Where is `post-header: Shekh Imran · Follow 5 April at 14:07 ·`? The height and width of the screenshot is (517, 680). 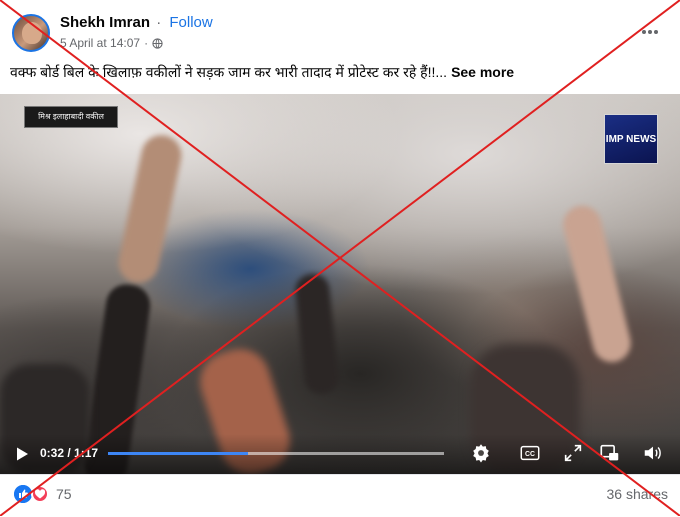
post-header: Shekh Imran · Follow 5 April at 14:07 · is located at coordinates (340, 29).